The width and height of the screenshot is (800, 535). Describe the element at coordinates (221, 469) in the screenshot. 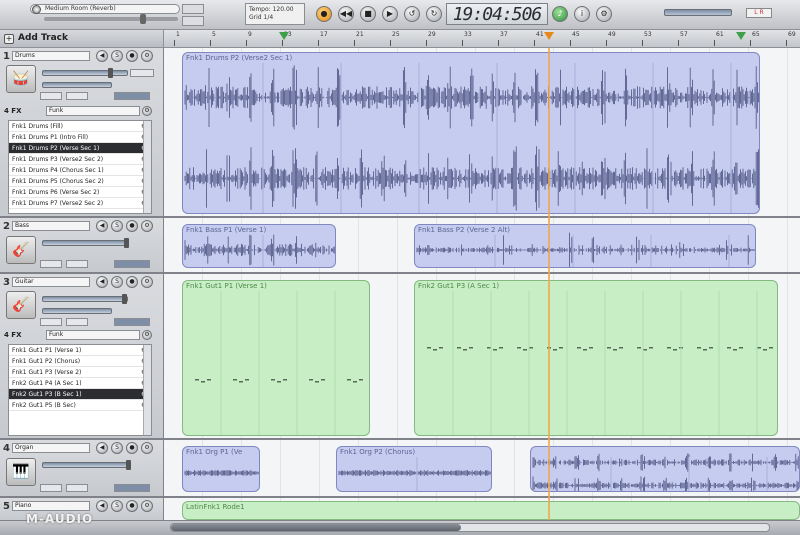

I see `audio-clip: Fnk1 Org P1 (Ve` at that location.